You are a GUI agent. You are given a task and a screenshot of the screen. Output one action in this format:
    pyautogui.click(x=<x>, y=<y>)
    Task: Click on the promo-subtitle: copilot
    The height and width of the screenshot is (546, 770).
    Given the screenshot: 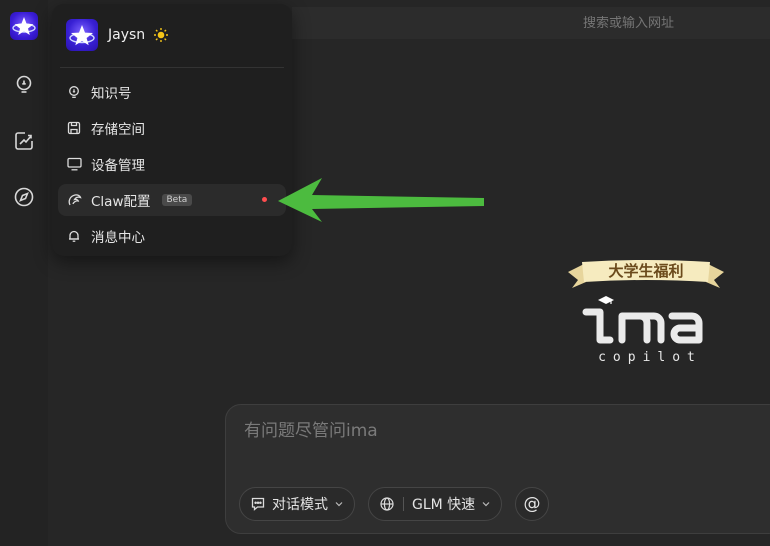 What is the action you would take?
    pyautogui.click(x=650, y=357)
    